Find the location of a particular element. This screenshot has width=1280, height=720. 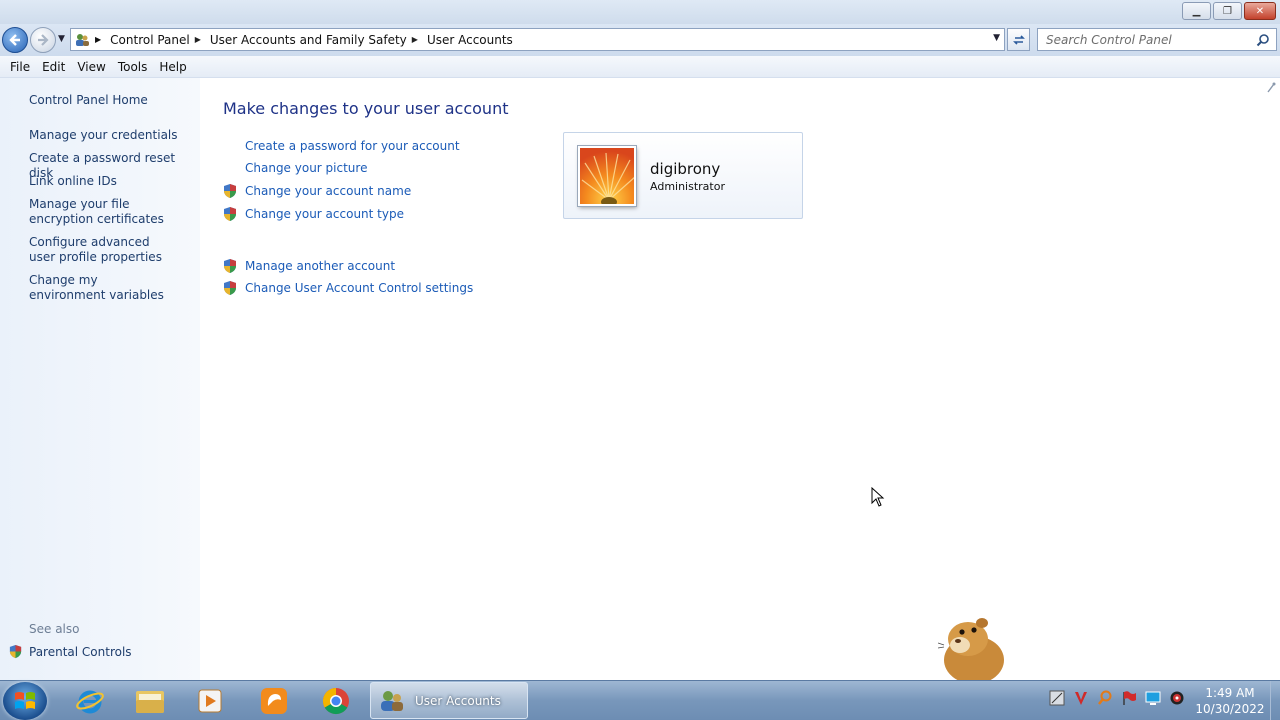

search-box is located at coordinates (1157, 39).